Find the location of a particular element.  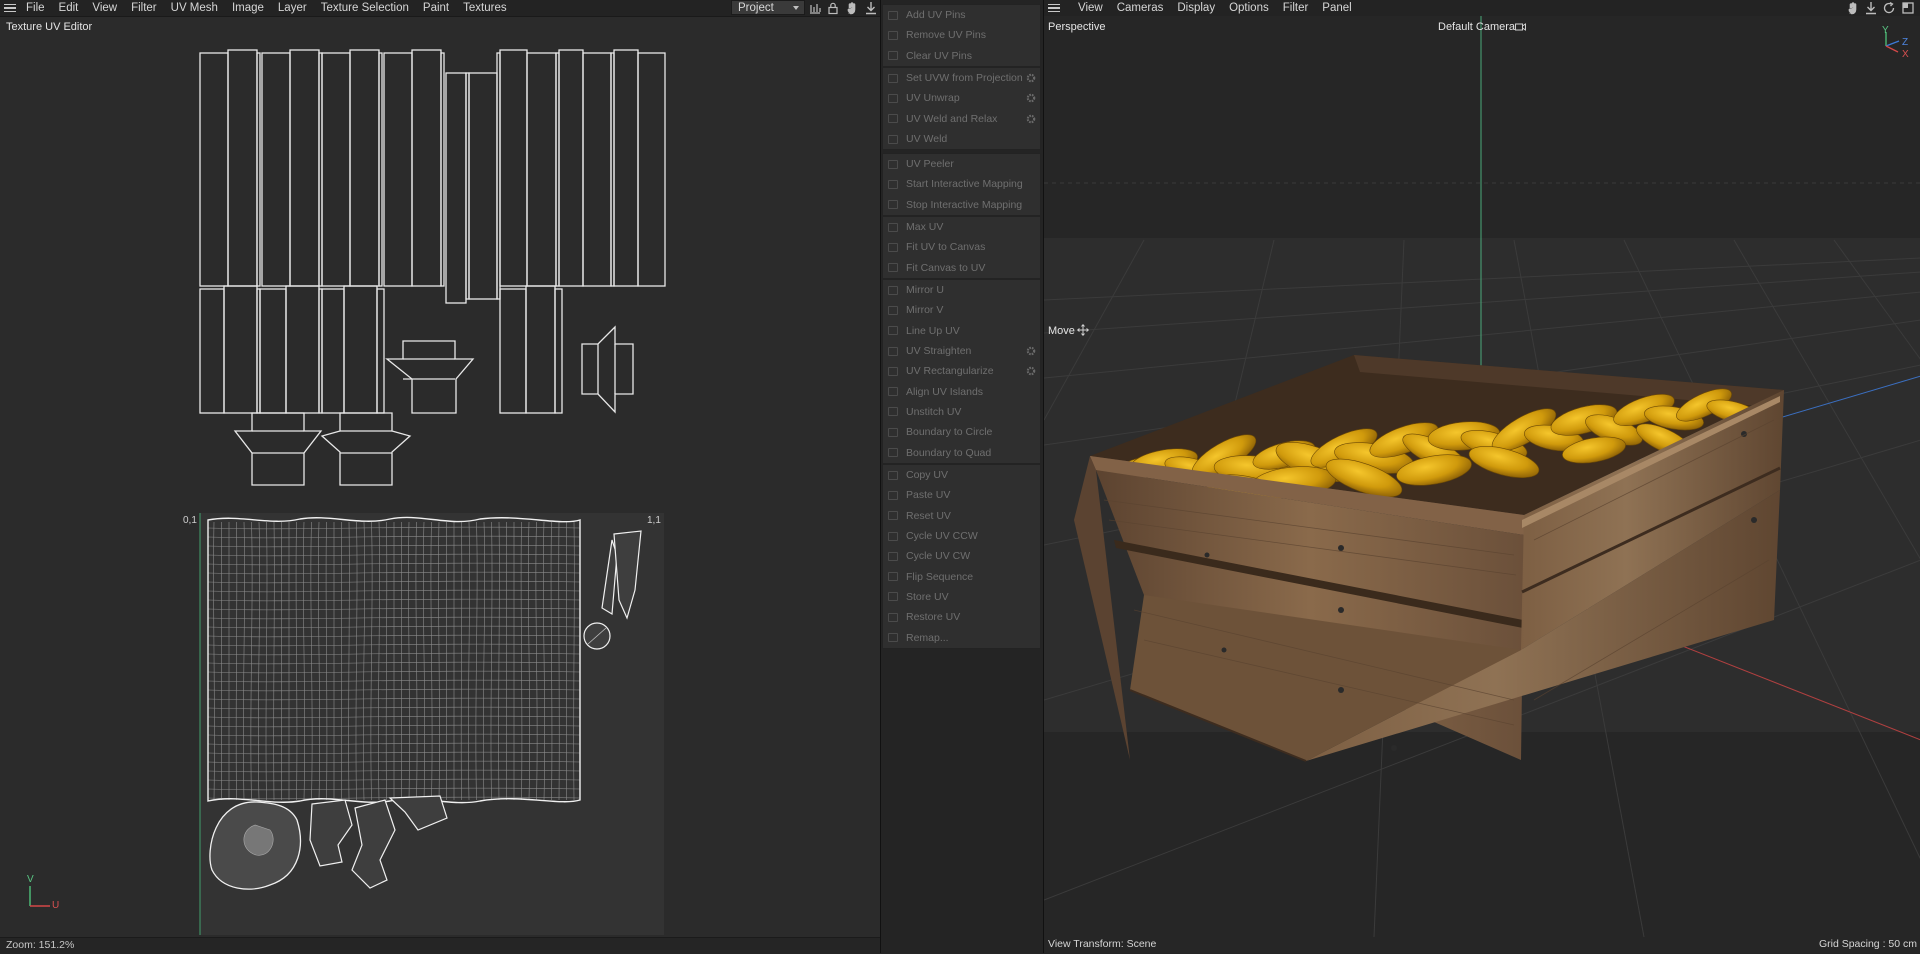

command-button: UV Weld is located at coordinates (961, 139).